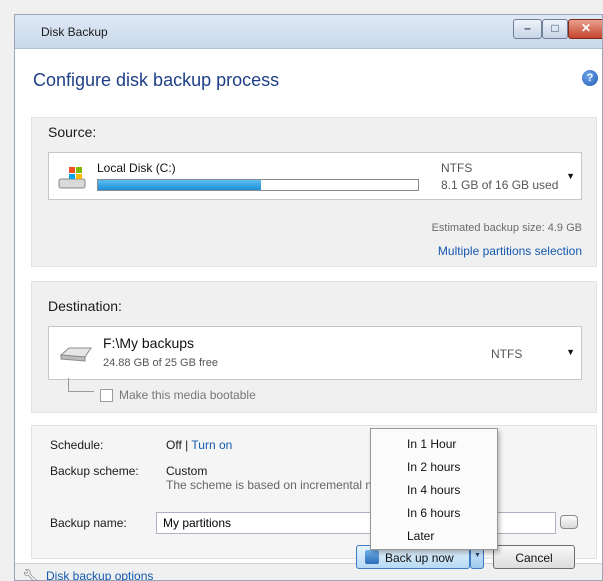  I want to click on destination-path: F:\My backups, so click(149, 343).